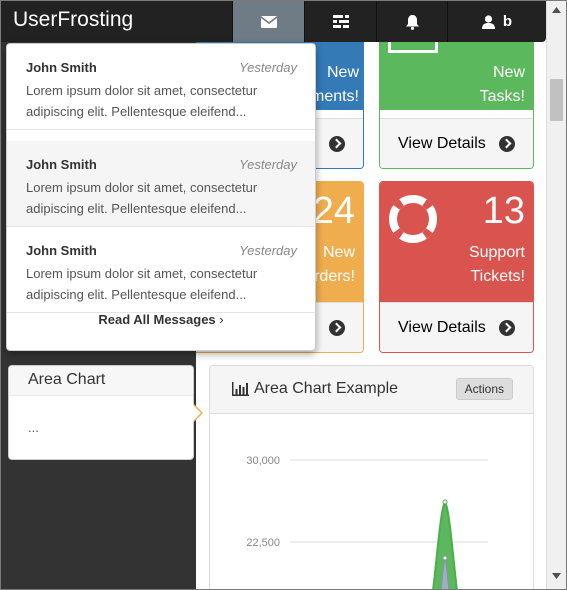  What do you see at coordinates (413, 47) in the screenshot?
I see `tasks-icon-large` at bounding box center [413, 47].